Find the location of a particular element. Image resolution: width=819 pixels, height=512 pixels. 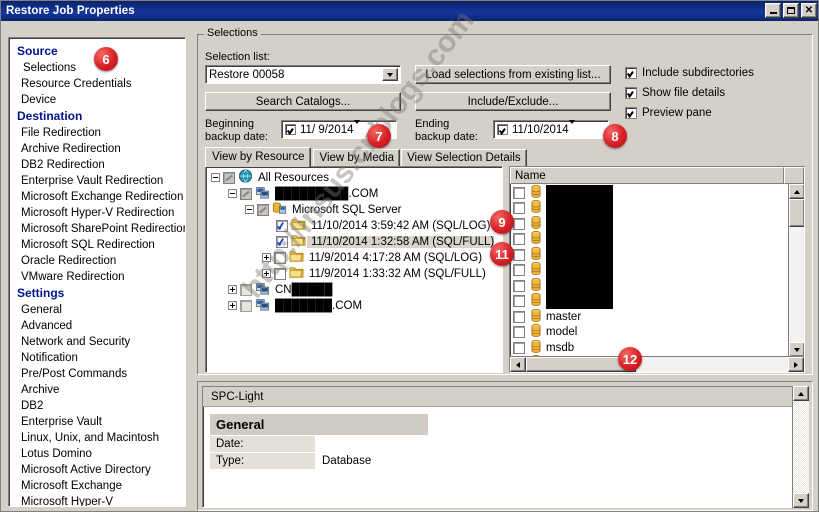

sidebar-item-archive-redirection: Archive Redirection is located at coordinates (97, 149).